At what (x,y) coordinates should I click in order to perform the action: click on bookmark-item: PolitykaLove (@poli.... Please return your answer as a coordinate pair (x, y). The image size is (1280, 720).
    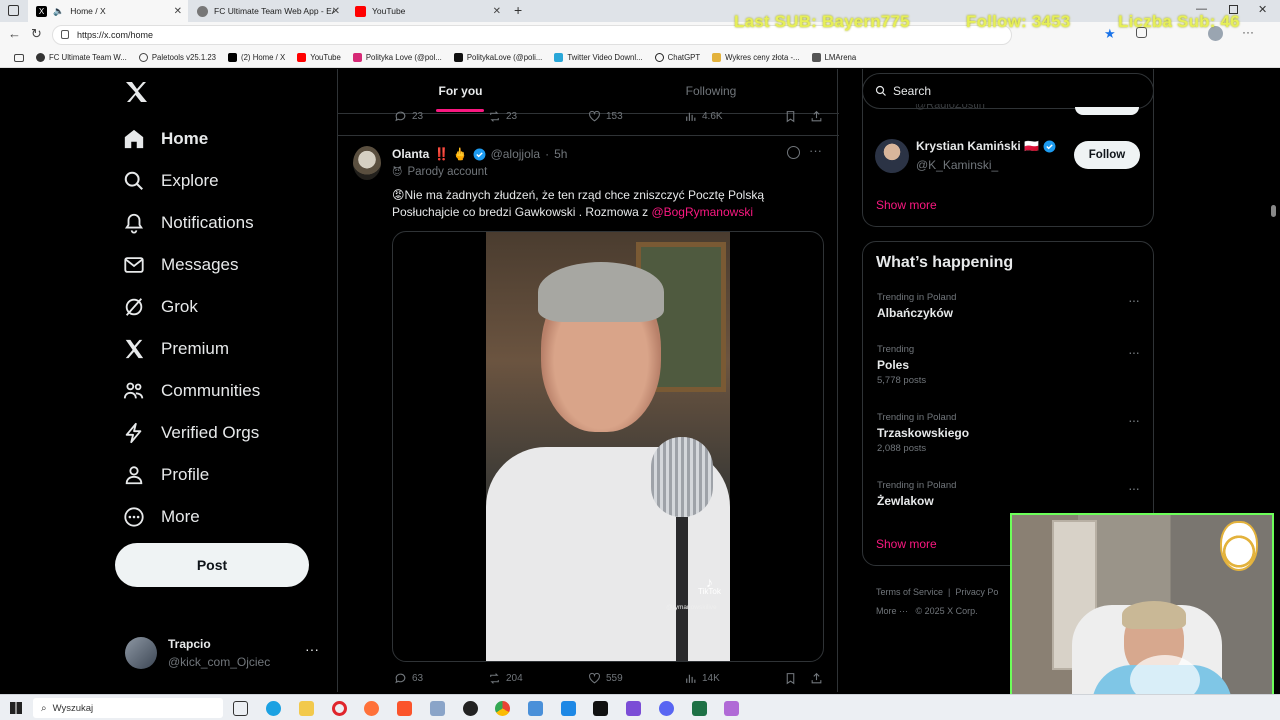
    Looking at the image, I should click on (497, 57).